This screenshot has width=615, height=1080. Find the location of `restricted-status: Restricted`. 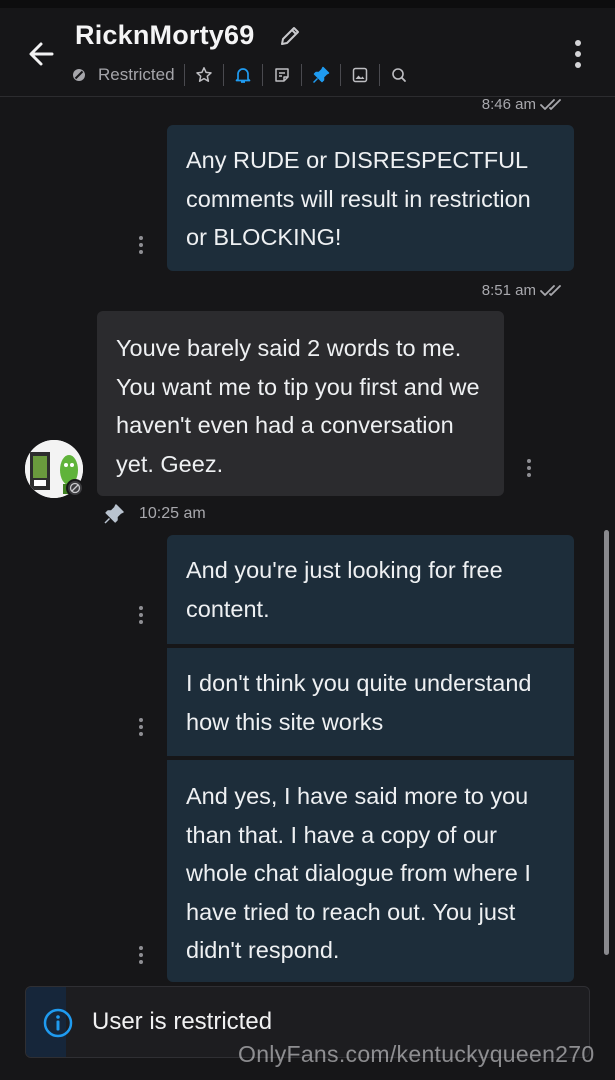

restricted-status: Restricted is located at coordinates (123, 75).